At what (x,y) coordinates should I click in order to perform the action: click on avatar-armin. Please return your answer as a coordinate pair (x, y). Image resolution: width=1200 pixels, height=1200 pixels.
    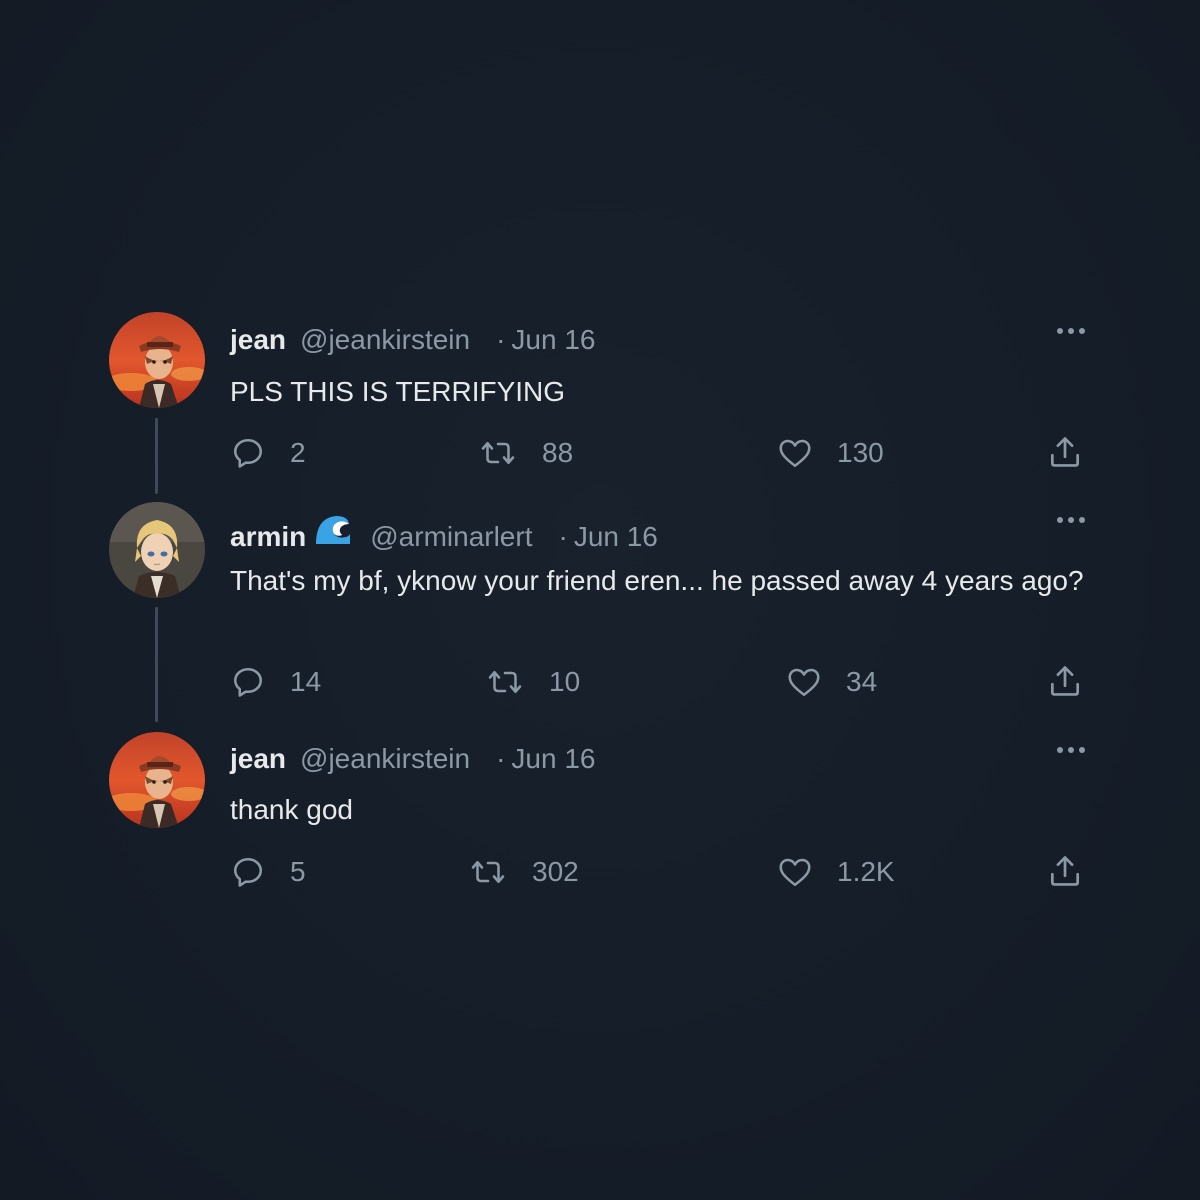
    Looking at the image, I should click on (157, 550).